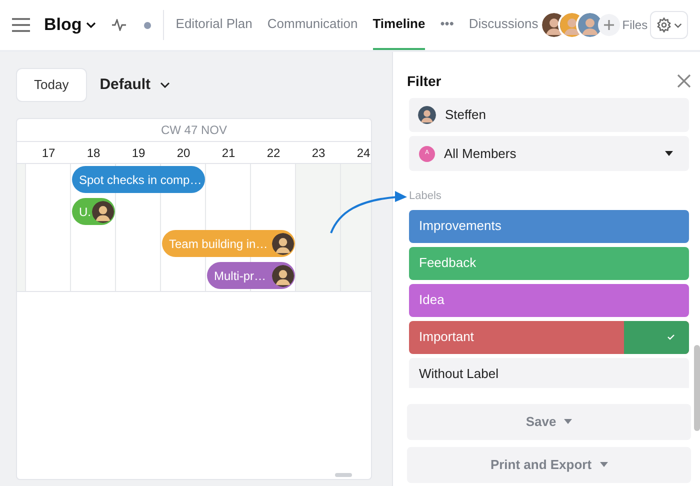 The width and height of the screenshot is (700, 486). Describe the element at coordinates (93, 153) in the screenshot. I see `day-label: 18` at that location.